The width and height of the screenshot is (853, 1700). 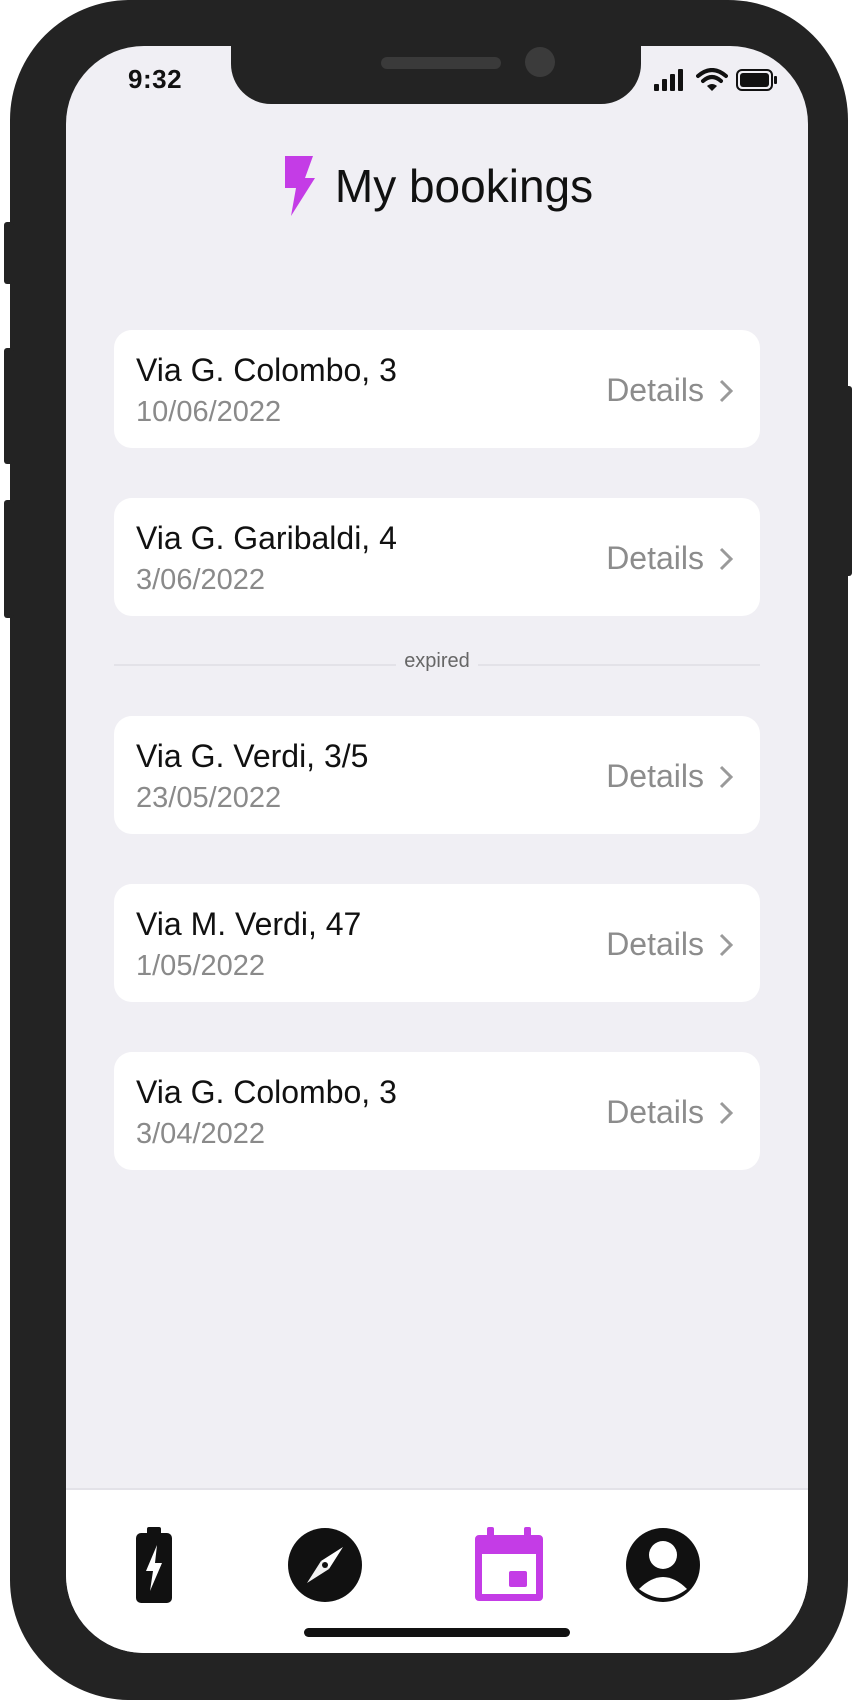 What do you see at coordinates (437, 1632) in the screenshot?
I see `home-indicator` at bounding box center [437, 1632].